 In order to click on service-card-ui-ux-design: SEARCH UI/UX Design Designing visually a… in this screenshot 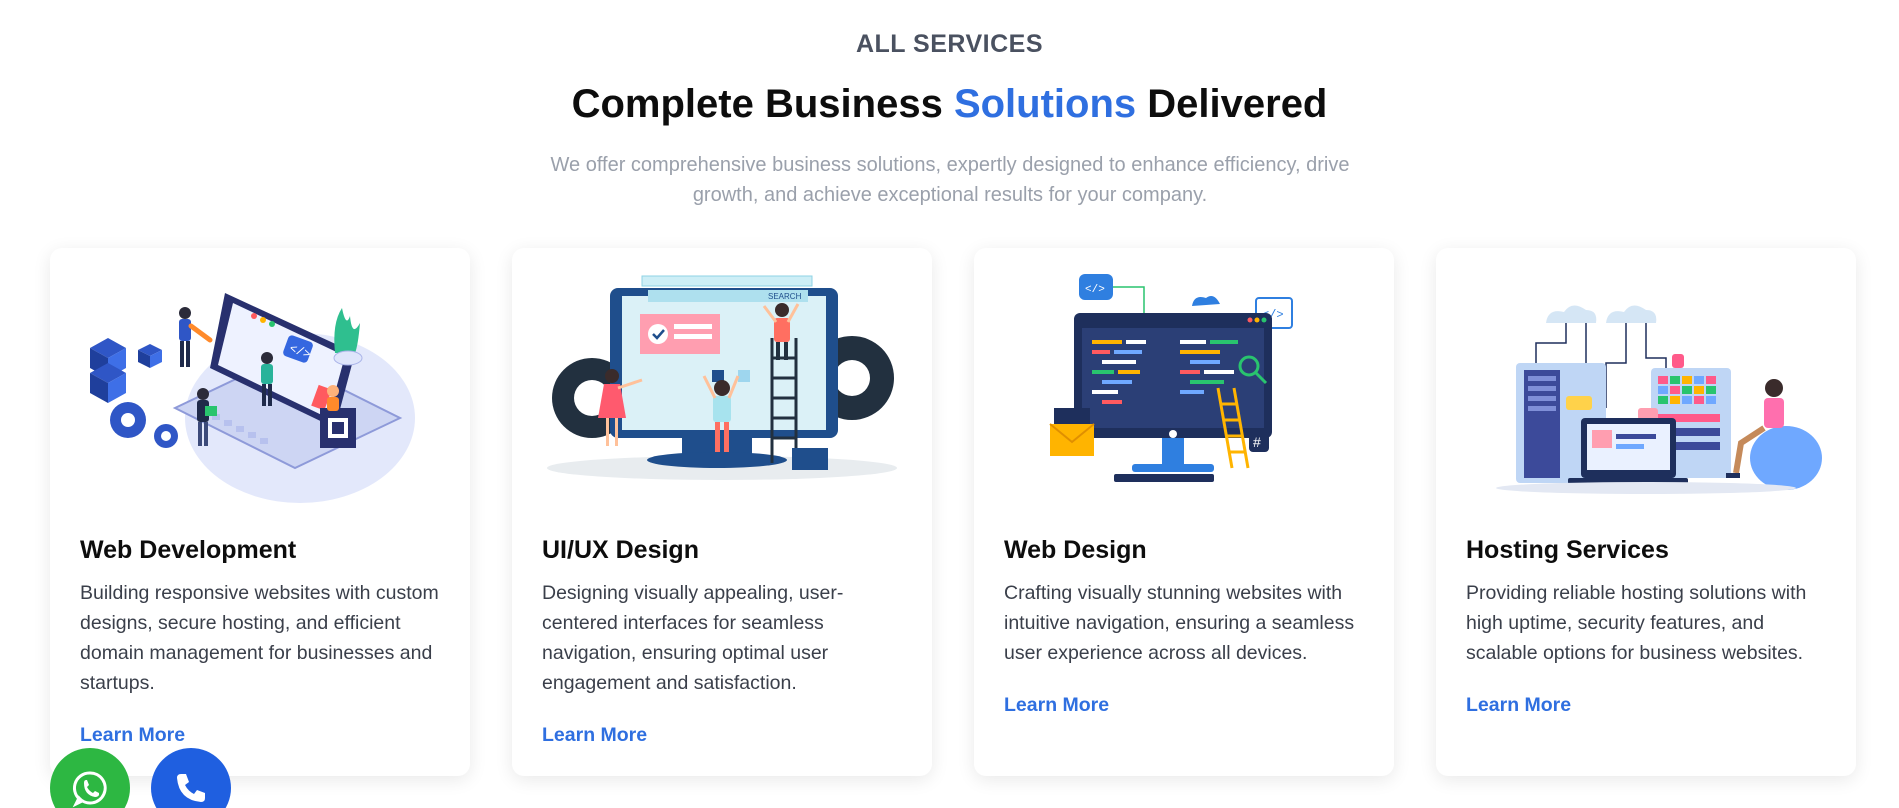, I will do `click(722, 512)`.